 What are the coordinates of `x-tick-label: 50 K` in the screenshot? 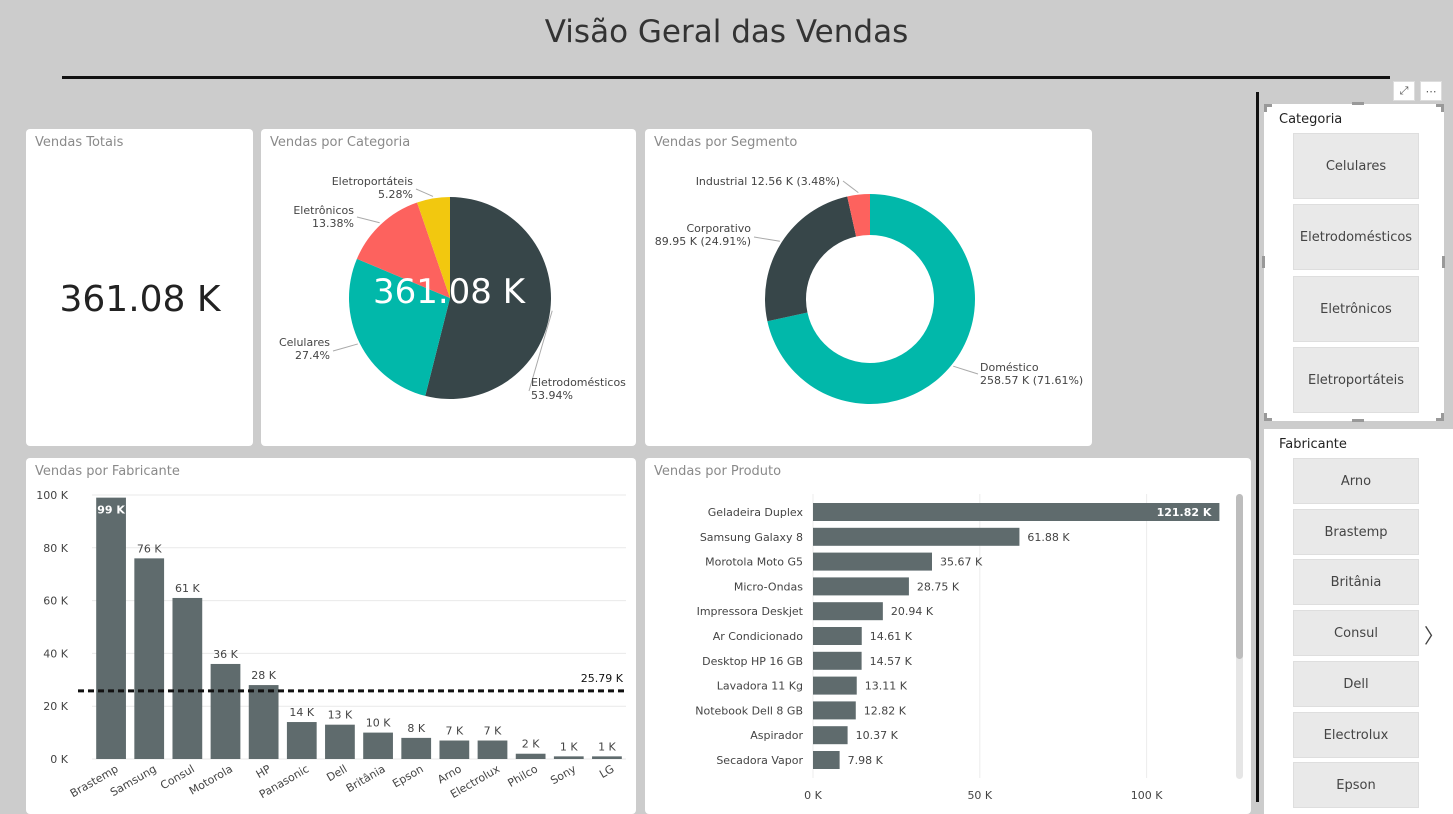 It's located at (979, 795).